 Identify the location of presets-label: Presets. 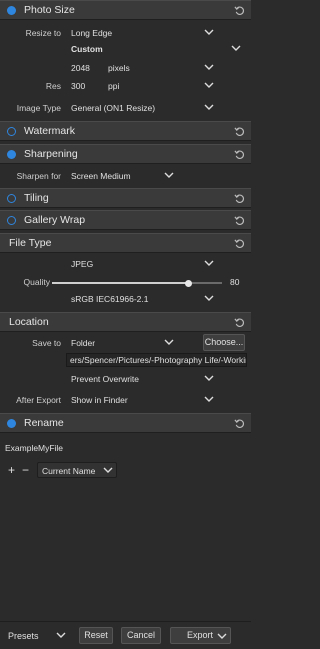
(23, 636).